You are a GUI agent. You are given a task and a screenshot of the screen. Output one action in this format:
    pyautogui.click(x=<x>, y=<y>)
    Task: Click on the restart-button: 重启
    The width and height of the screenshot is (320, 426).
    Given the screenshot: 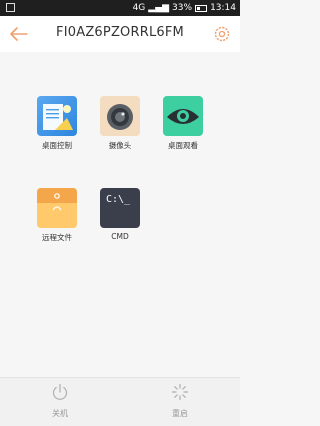 What is the action you would take?
    pyautogui.click(x=180, y=400)
    